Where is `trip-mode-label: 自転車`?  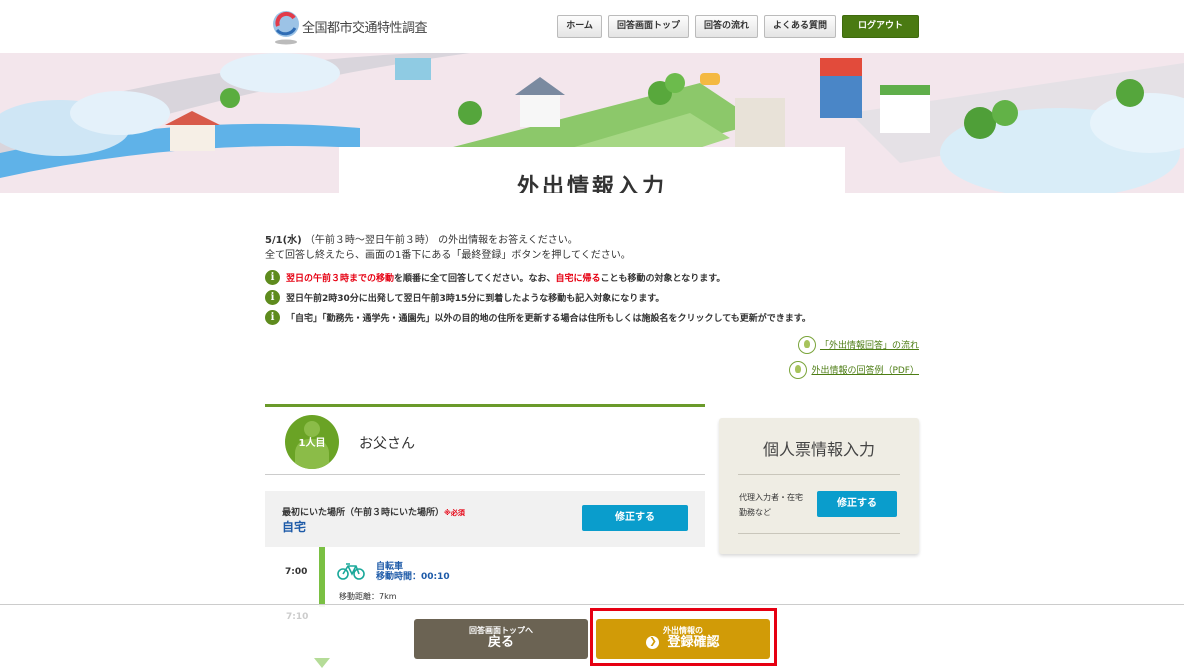 trip-mode-label: 自転車 is located at coordinates (413, 567).